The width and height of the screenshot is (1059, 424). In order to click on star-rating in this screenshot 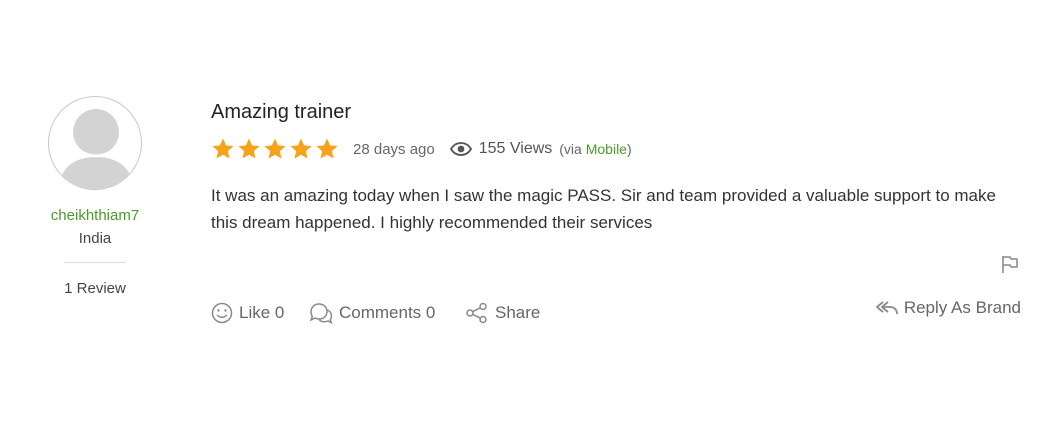, I will do `click(275, 149)`.